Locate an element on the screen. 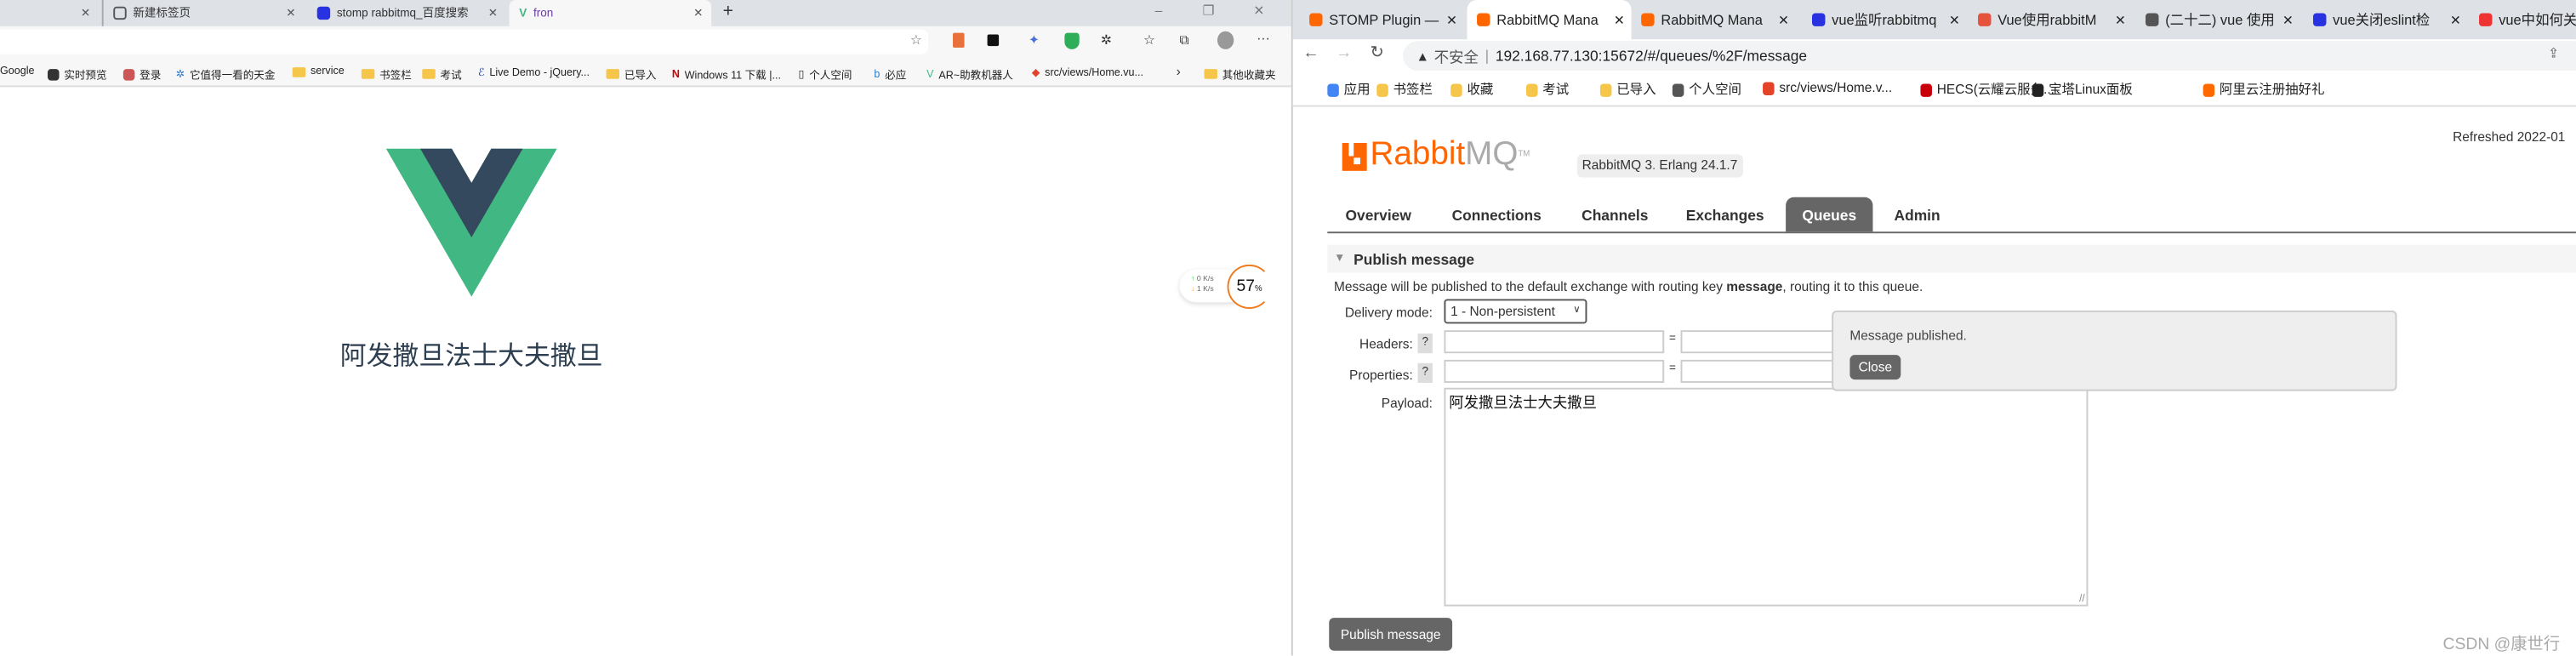 The height and width of the screenshot is (656, 2576). tab-favicon-icon is located at coordinates (1316, 19).